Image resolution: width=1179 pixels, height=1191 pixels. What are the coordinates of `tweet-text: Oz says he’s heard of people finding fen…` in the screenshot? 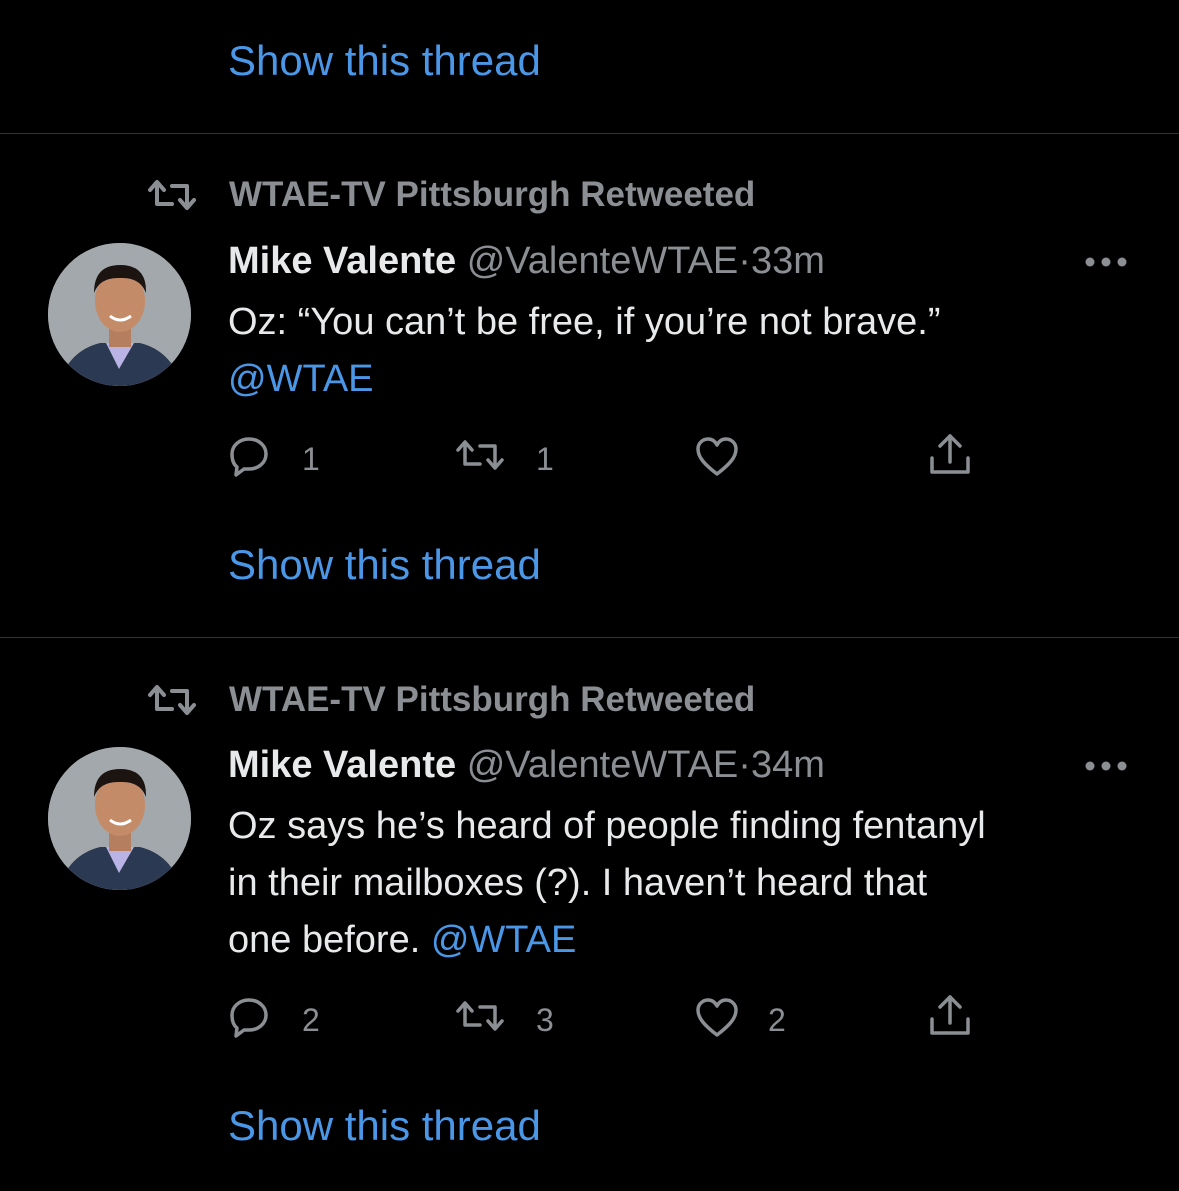 It's located at (688, 883).